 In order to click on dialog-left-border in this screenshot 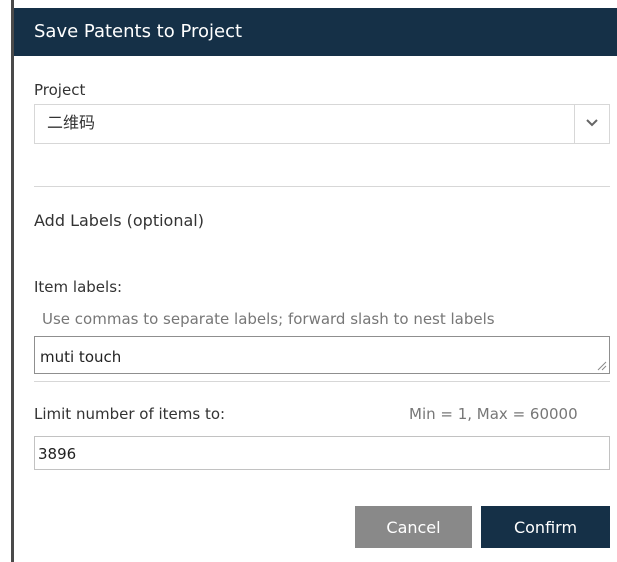, I will do `click(12, 281)`.